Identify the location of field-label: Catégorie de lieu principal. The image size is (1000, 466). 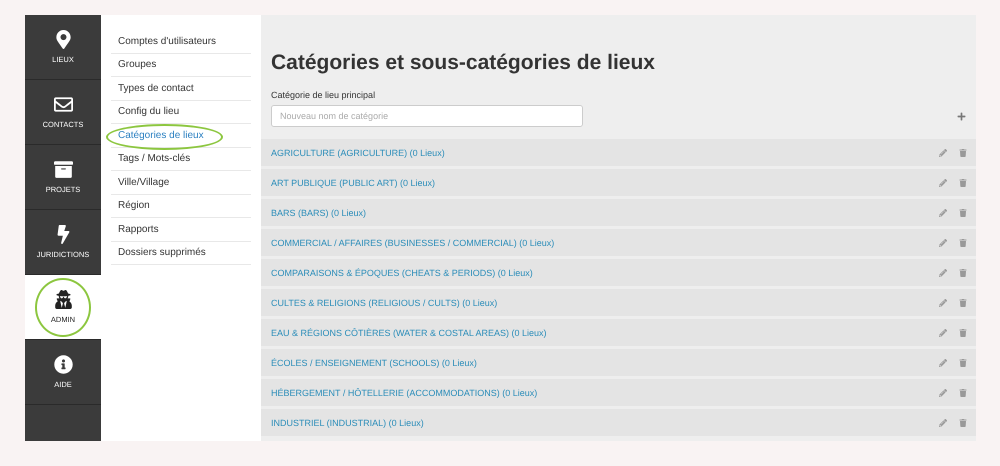
(323, 95).